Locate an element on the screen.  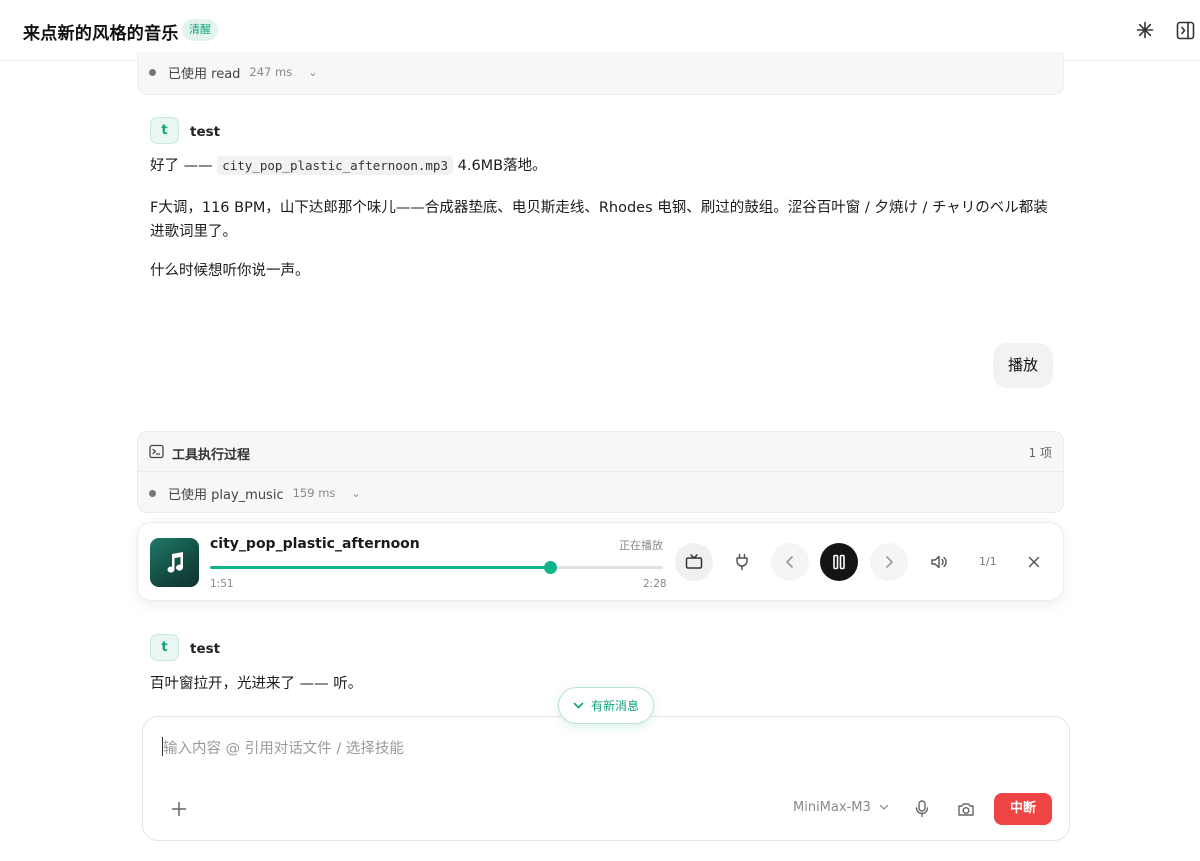
message-input: 输入内容 @ 引用对话文件 / 选择技能 is located at coordinates (283, 747).